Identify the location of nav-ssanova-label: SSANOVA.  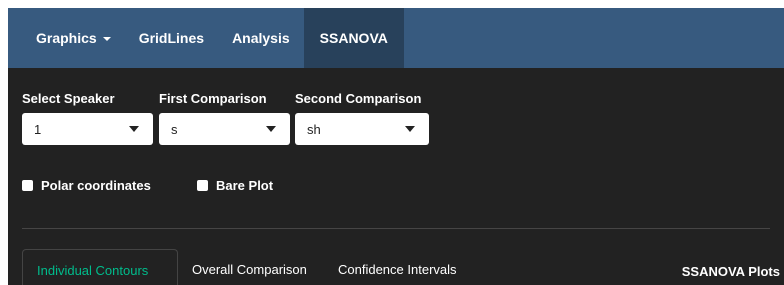
(353, 38).